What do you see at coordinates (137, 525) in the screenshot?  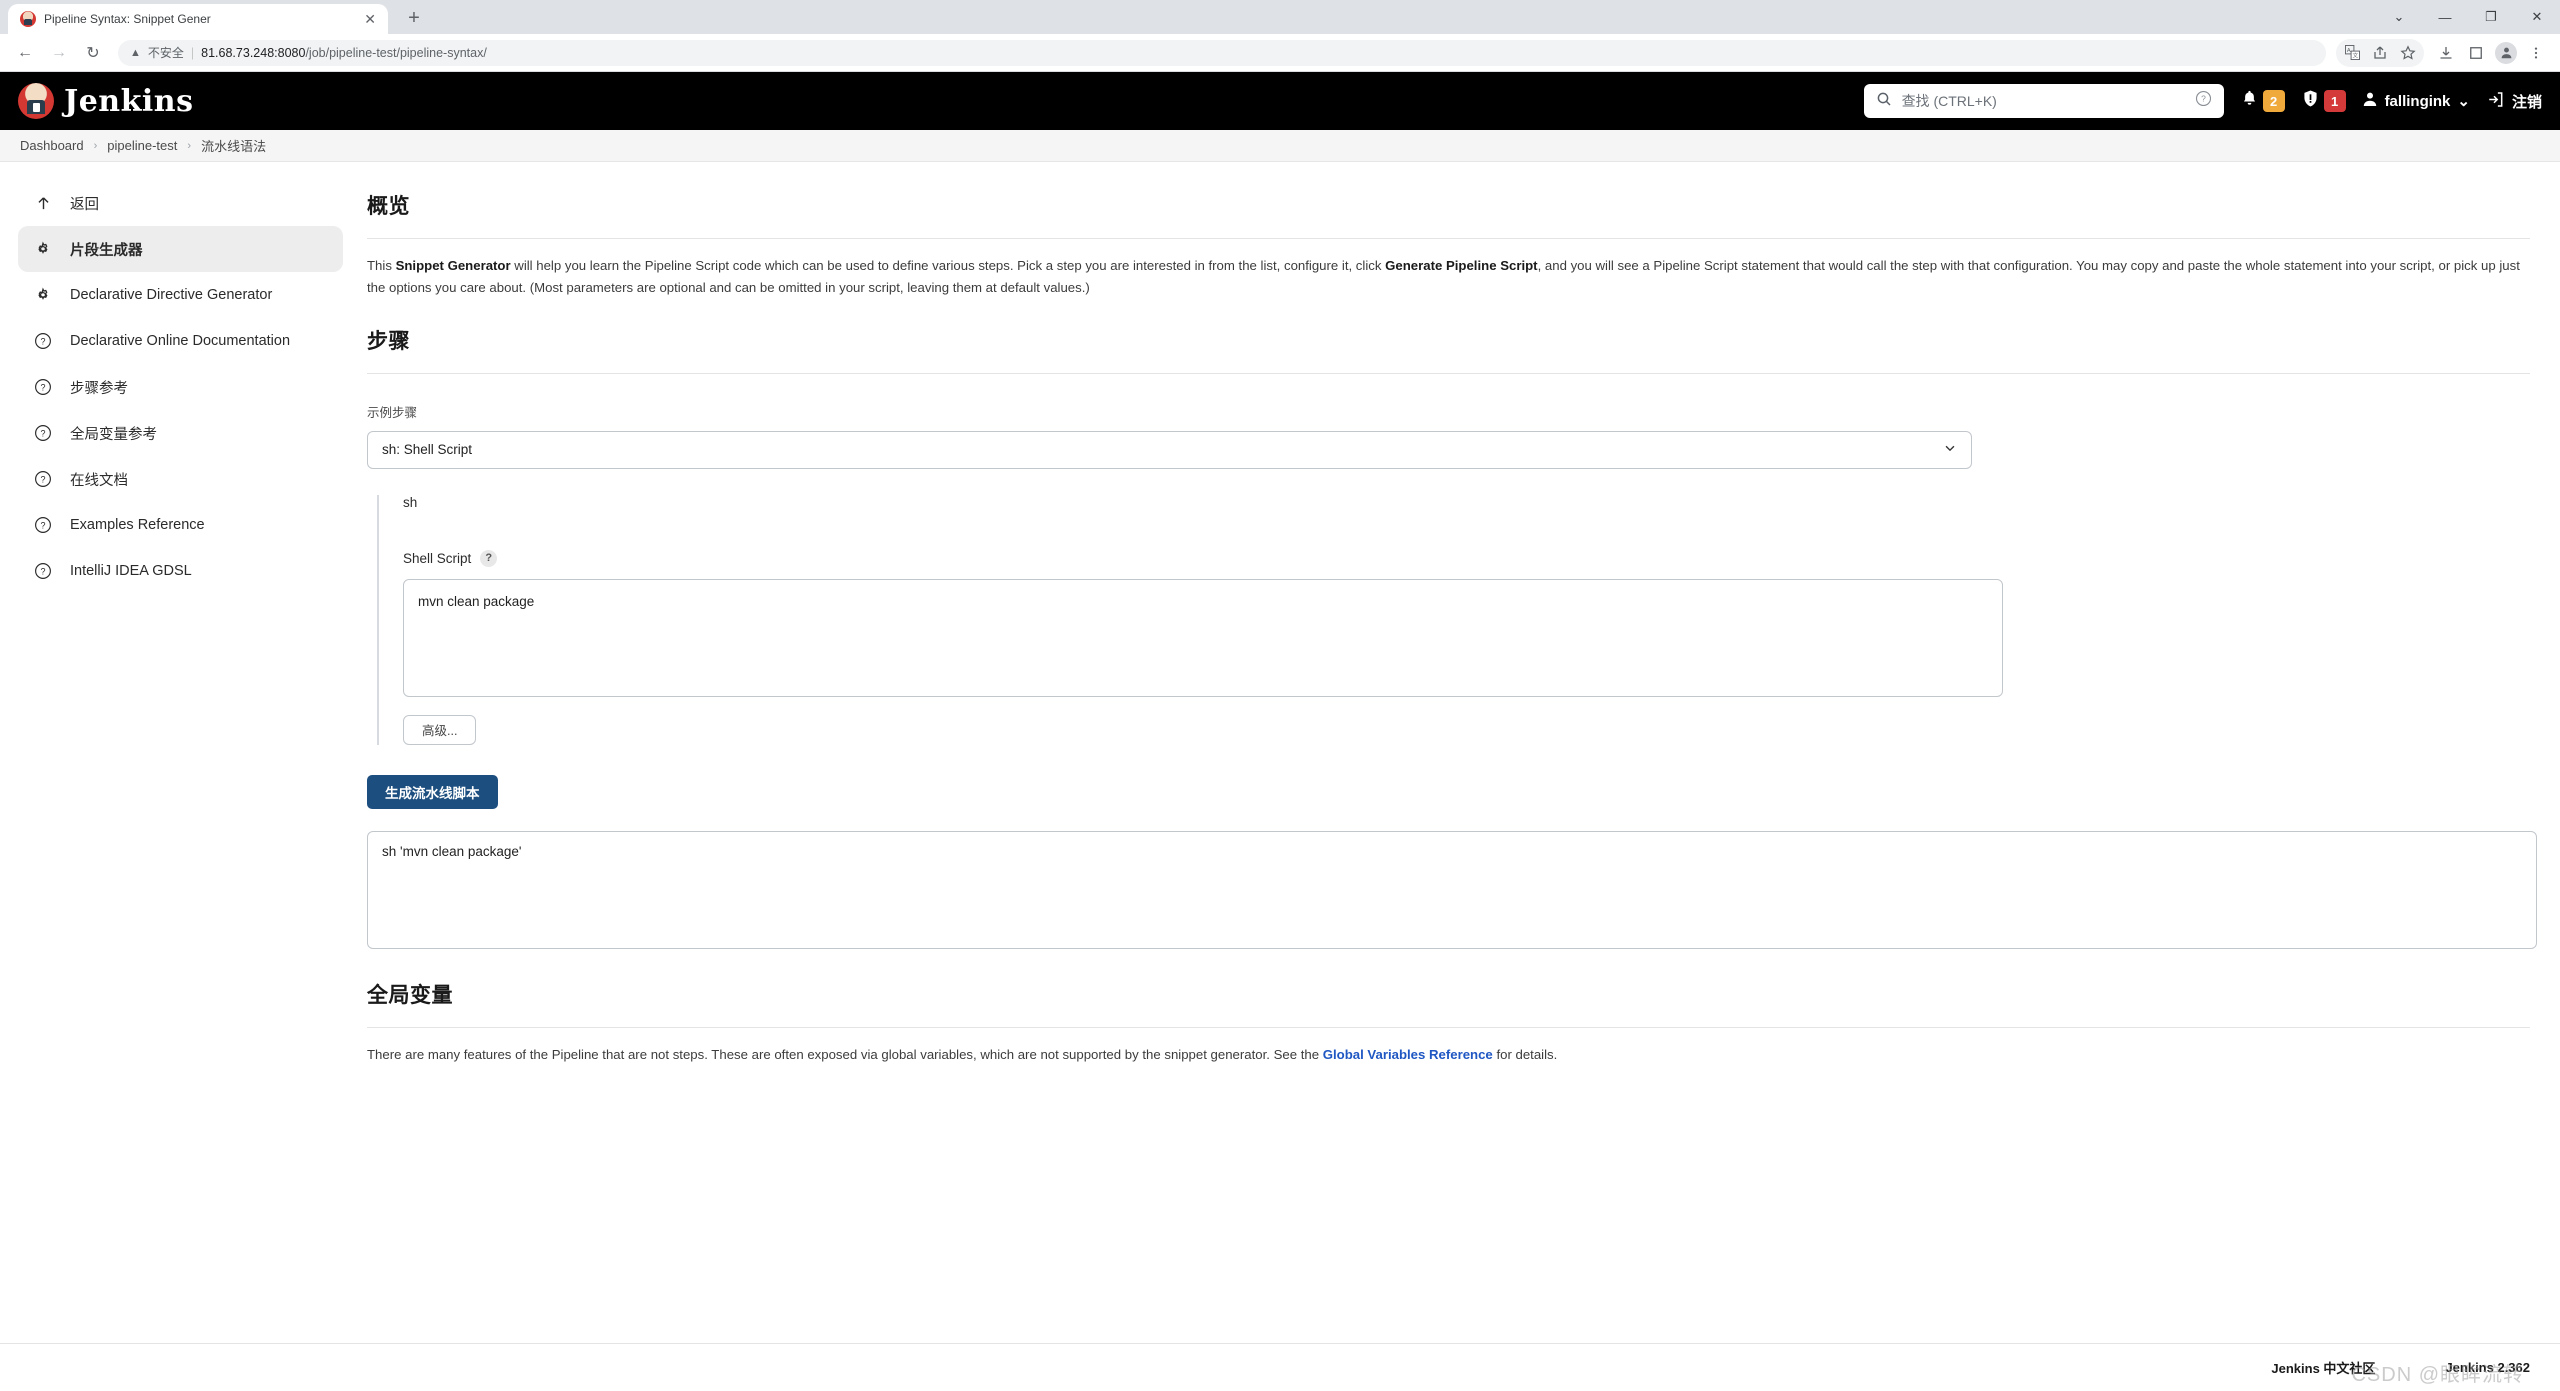 I see `sidebar-item-label: Examples Reference` at bounding box center [137, 525].